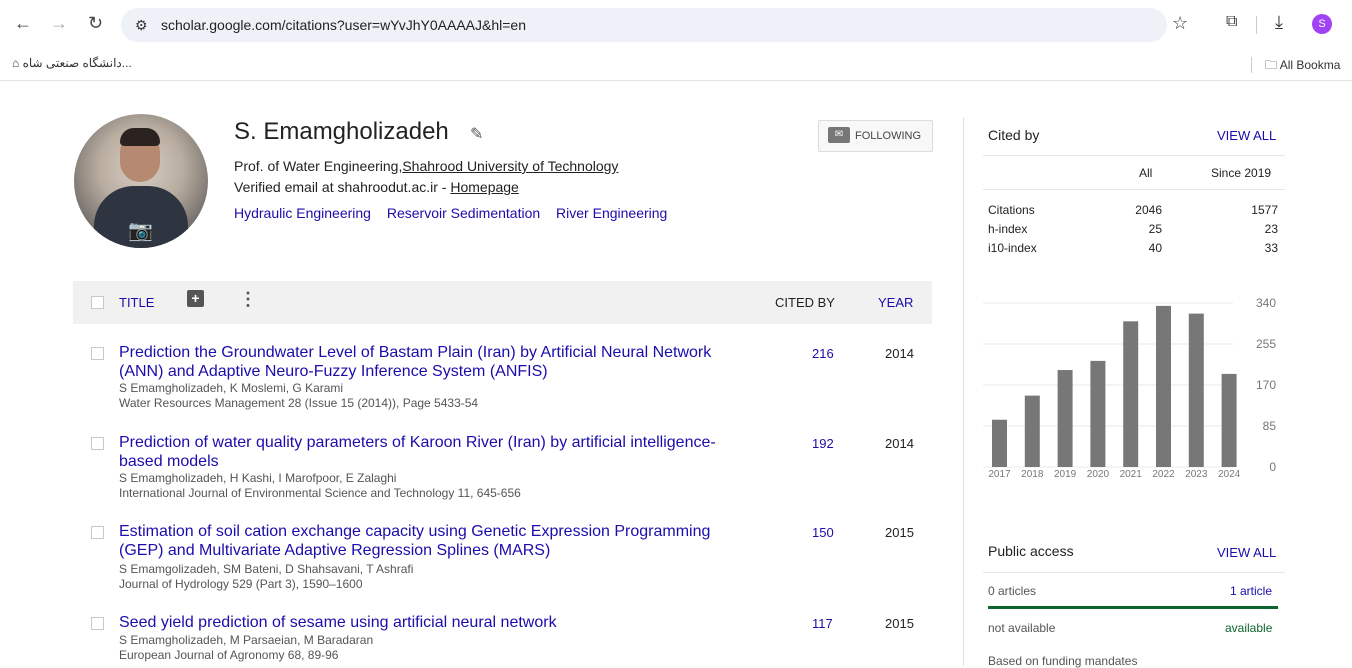  Describe the element at coordinates (1270, 426) in the screenshot. I see `y-tick-label: 85` at that location.